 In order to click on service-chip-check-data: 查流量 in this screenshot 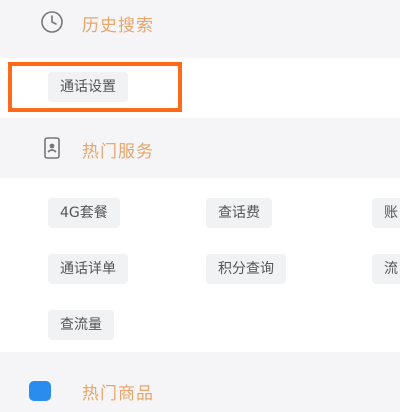, I will do `click(81, 325)`.